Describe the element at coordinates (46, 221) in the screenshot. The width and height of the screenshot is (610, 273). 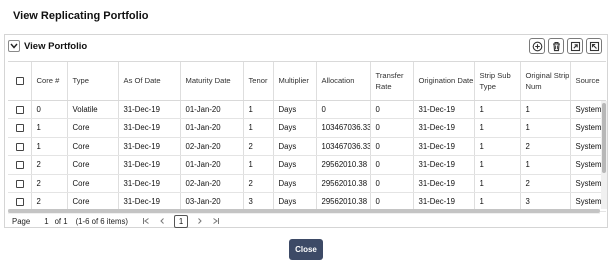
I see `page-number-input: 1` at that location.